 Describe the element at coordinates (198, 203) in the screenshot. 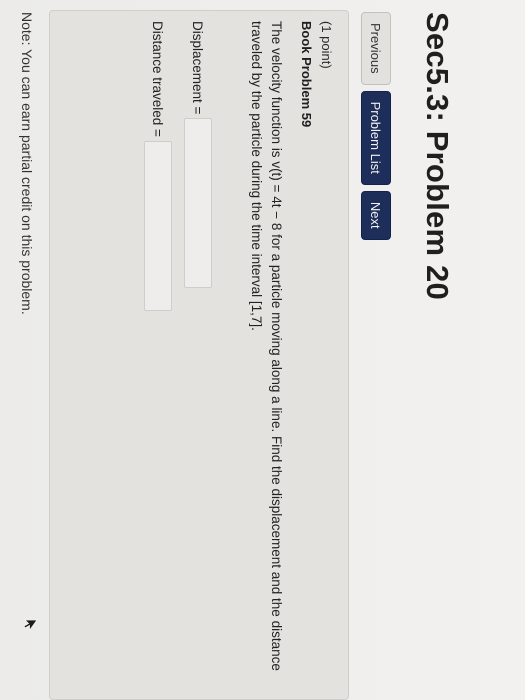

I see `displacement-input` at that location.